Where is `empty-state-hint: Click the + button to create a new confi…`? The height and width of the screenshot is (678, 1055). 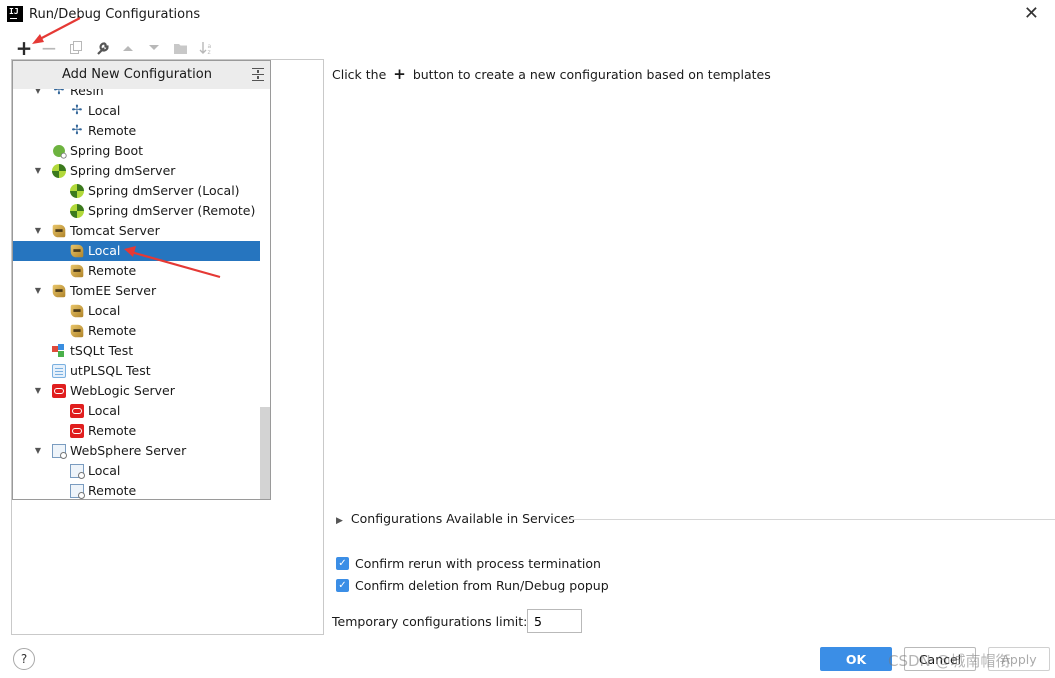 empty-state-hint: Click the + button to create a new confi… is located at coordinates (551, 75).